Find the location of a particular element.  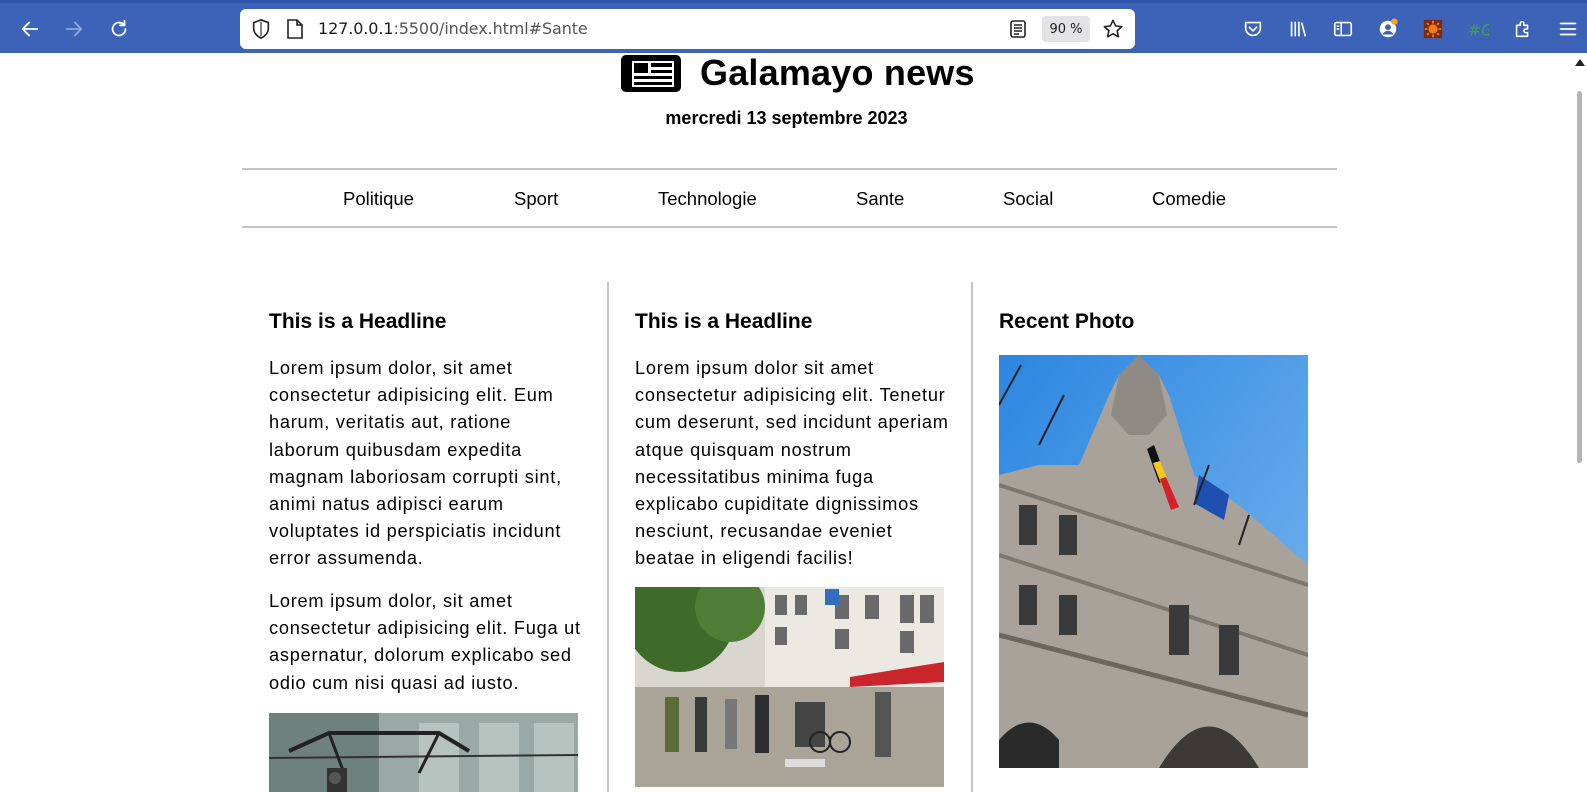

url-host: 127.0.0.1 is located at coordinates (356, 28).